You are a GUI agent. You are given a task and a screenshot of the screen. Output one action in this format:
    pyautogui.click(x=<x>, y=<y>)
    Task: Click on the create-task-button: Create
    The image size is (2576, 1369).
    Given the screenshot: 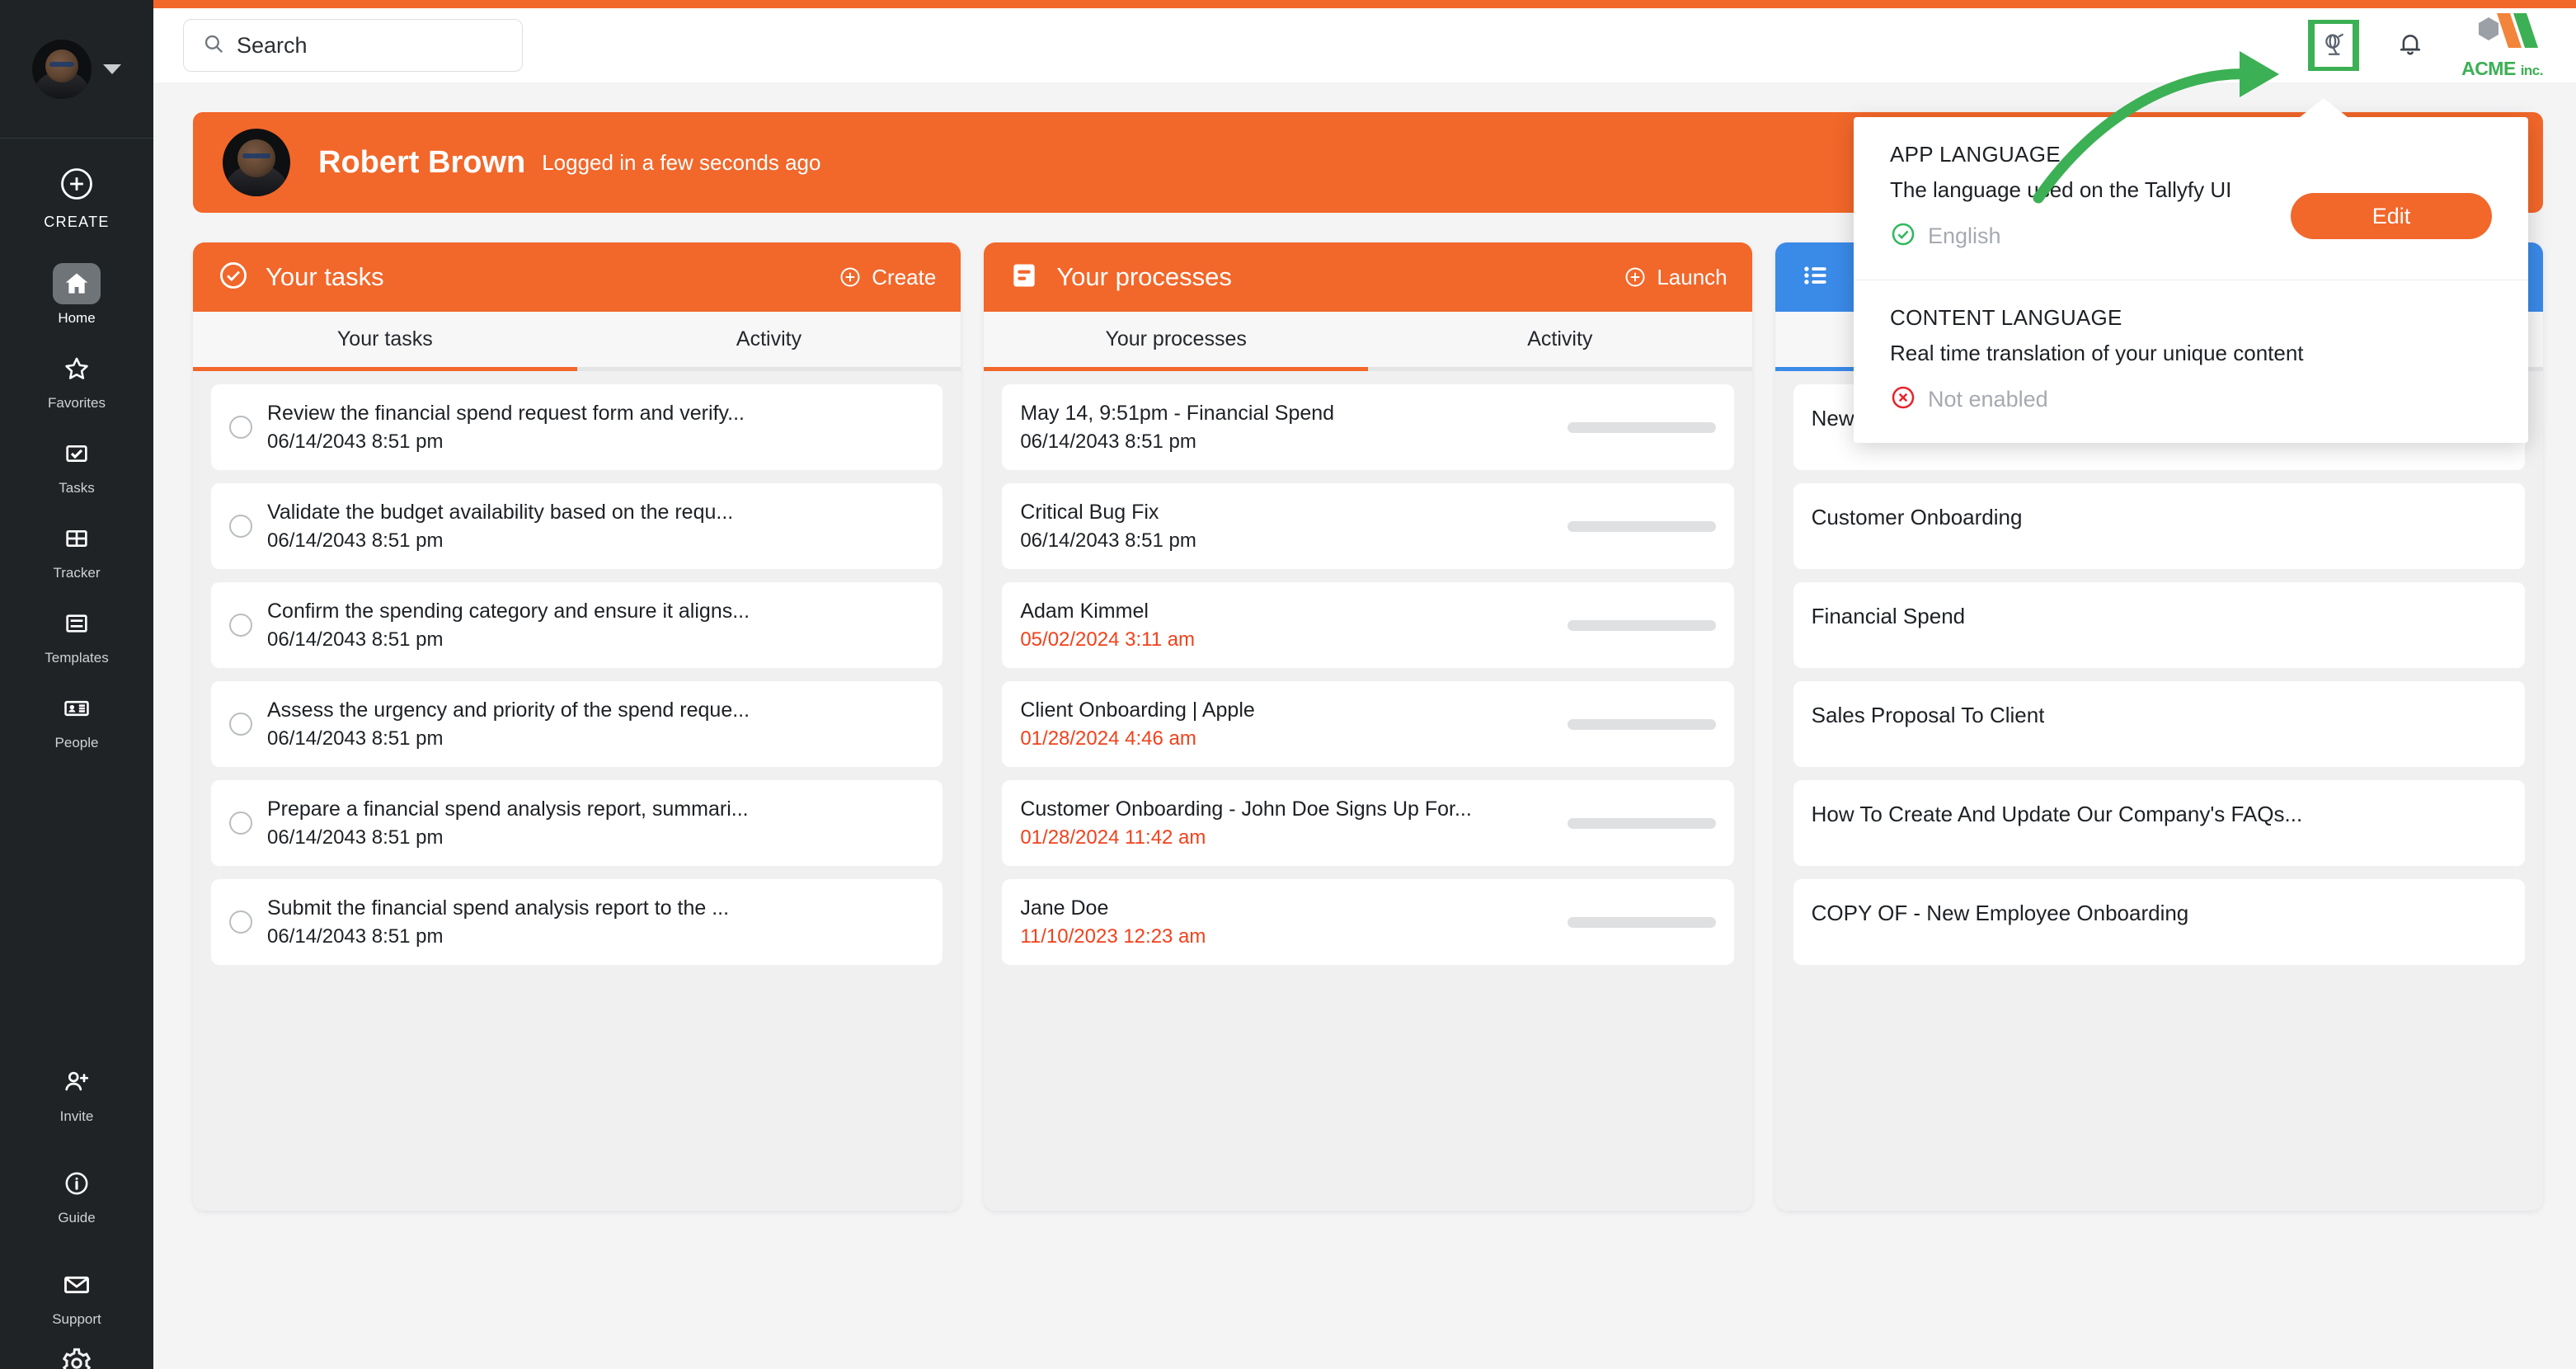 What is the action you would take?
    pyautogui.click(x=887, y=277)
    